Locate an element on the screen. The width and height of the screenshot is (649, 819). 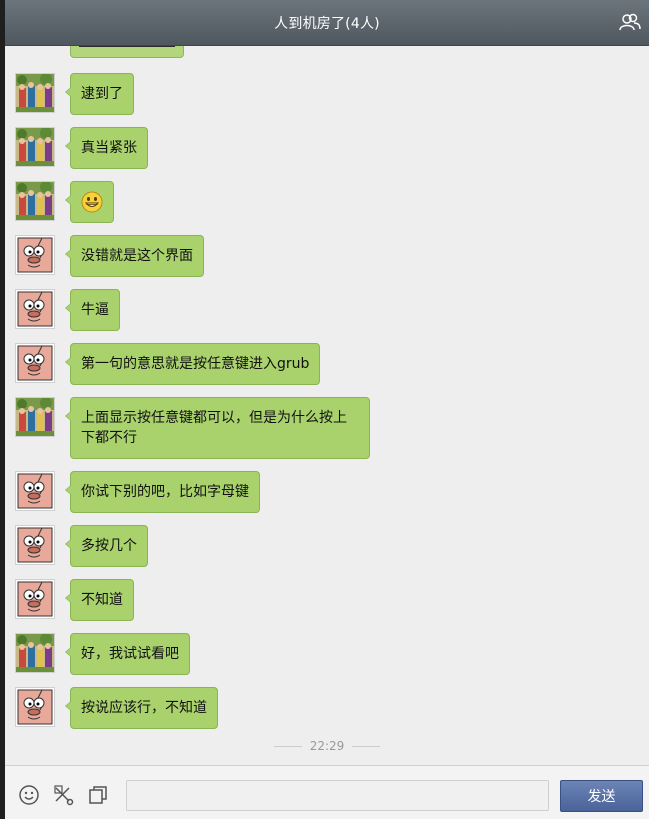
message-text: 好，我试试看吧 is located at coordinates (130, 654).